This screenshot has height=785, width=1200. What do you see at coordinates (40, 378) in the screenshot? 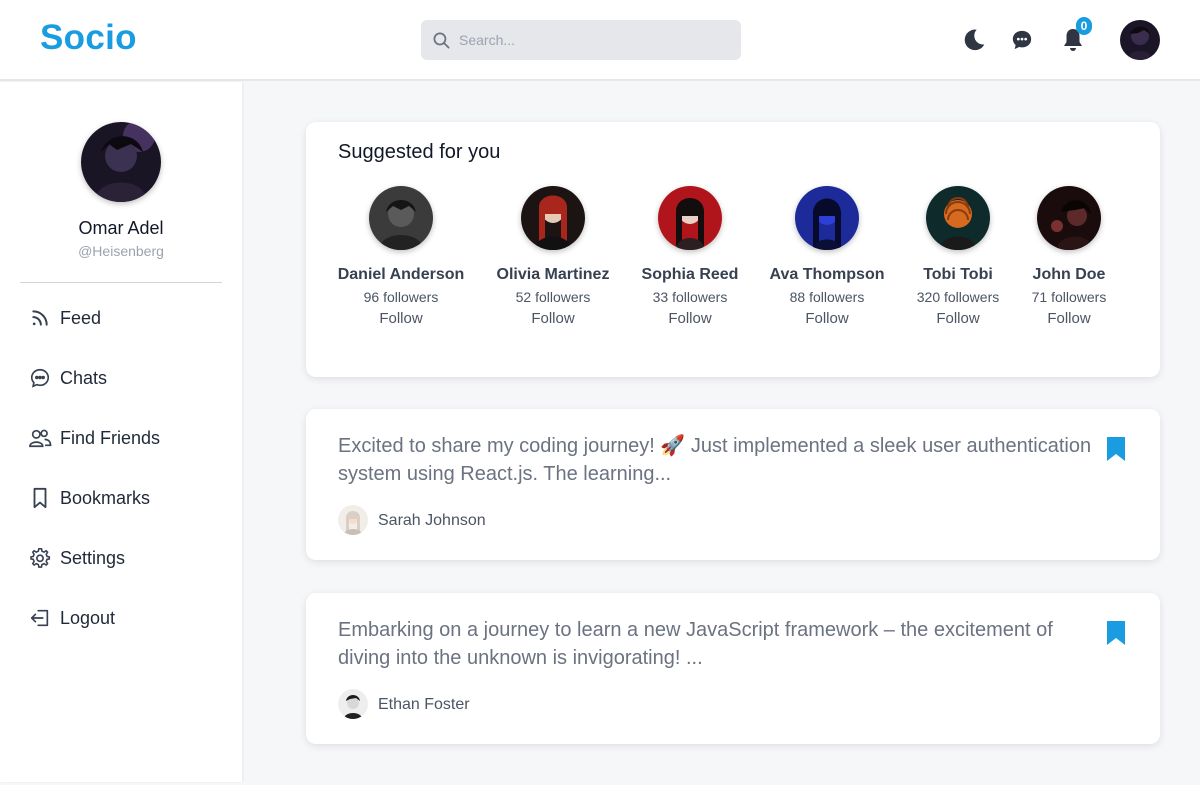
I see `chat-bubble-icon` at bounding box center [40, 378].